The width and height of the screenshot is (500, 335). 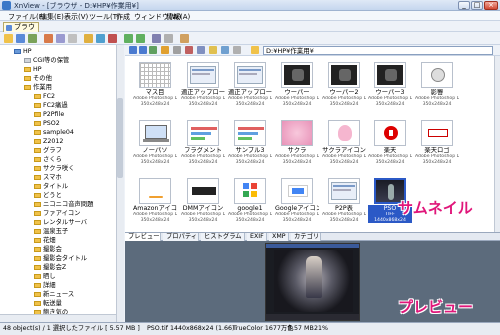 What do you see at coordinates (8, 38) in the screenshot?
I see `open-folder-icon` at bounding box center [8, 38].